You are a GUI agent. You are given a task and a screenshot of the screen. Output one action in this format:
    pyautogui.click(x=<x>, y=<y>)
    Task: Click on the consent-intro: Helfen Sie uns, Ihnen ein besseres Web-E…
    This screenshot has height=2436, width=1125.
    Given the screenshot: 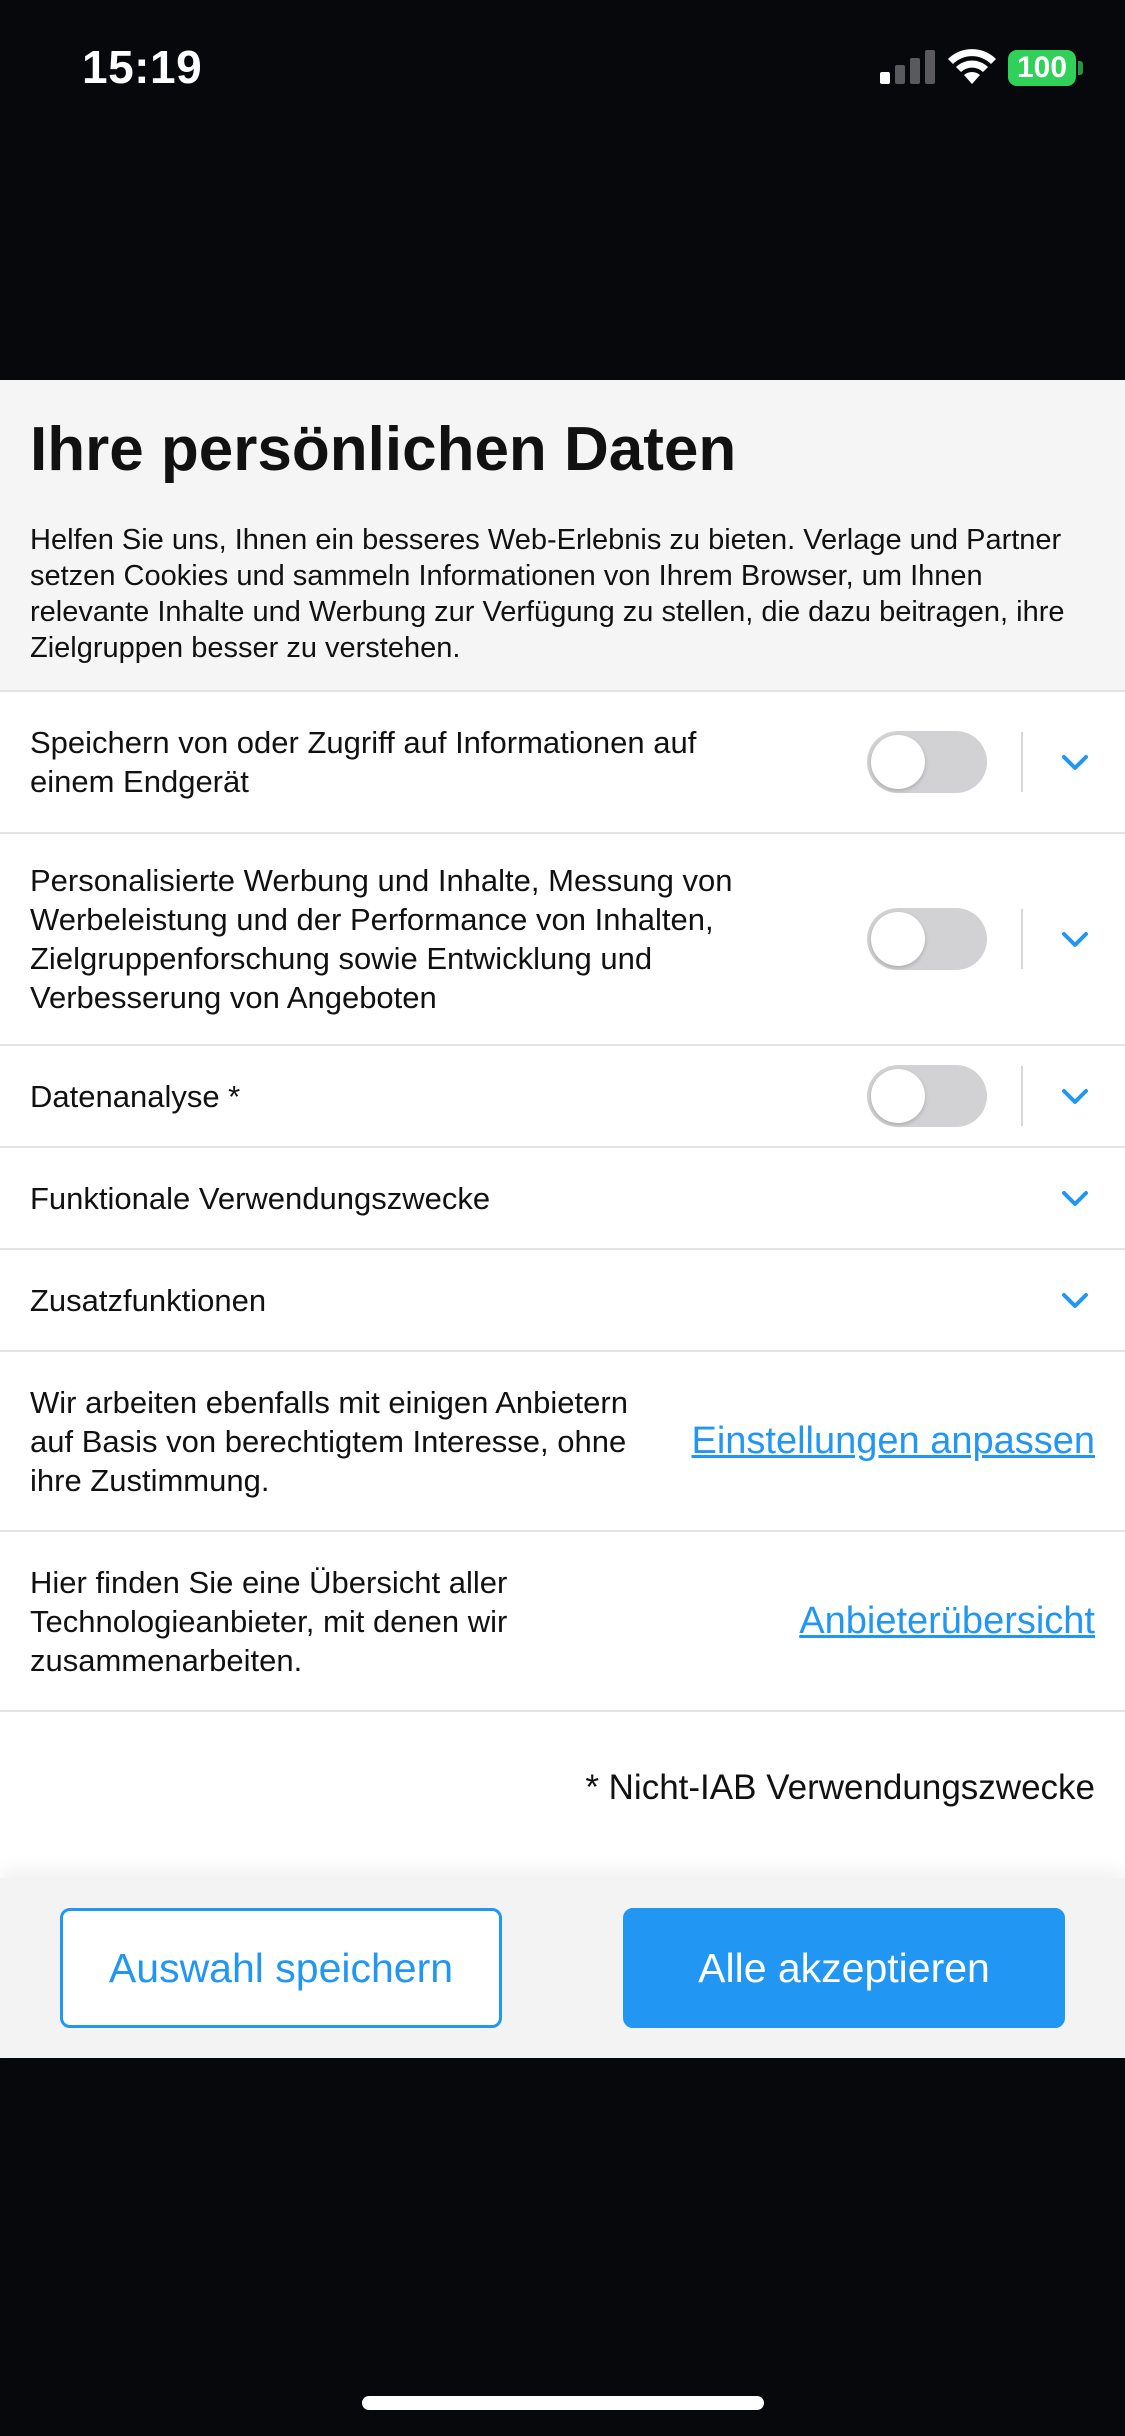 What is the action you would take?
    pyautogui.click(x=547, y=594)
    